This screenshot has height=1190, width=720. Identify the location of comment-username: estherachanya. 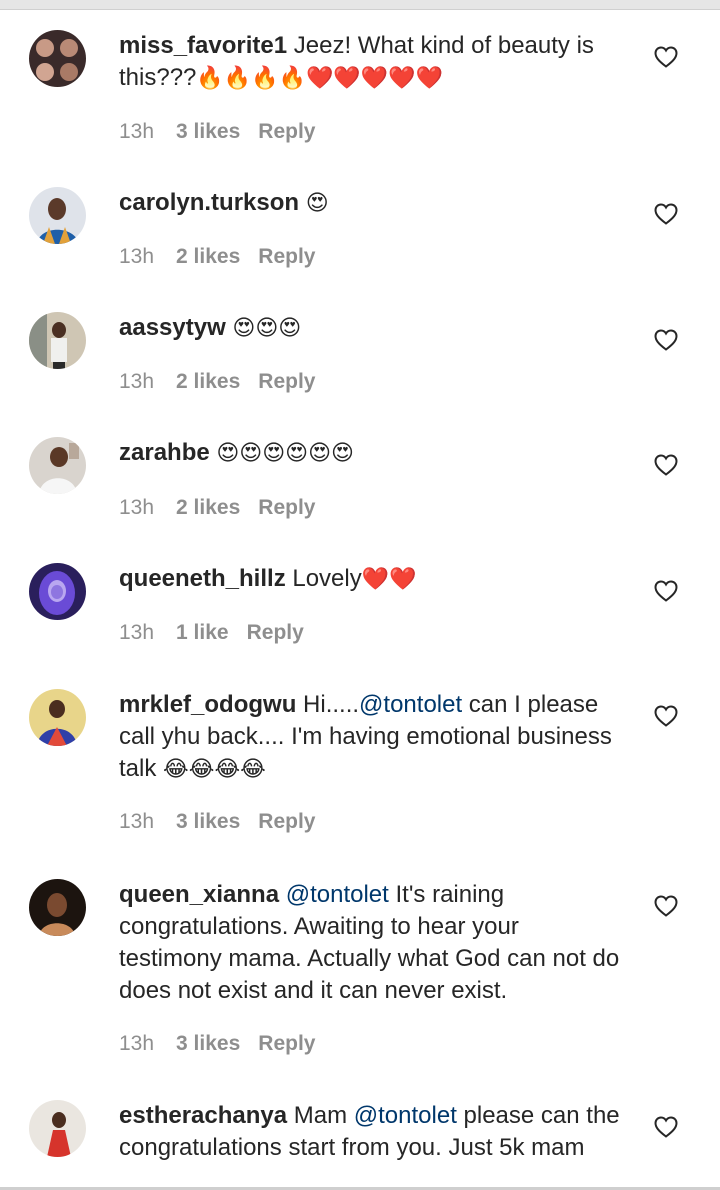
(203, 1115).